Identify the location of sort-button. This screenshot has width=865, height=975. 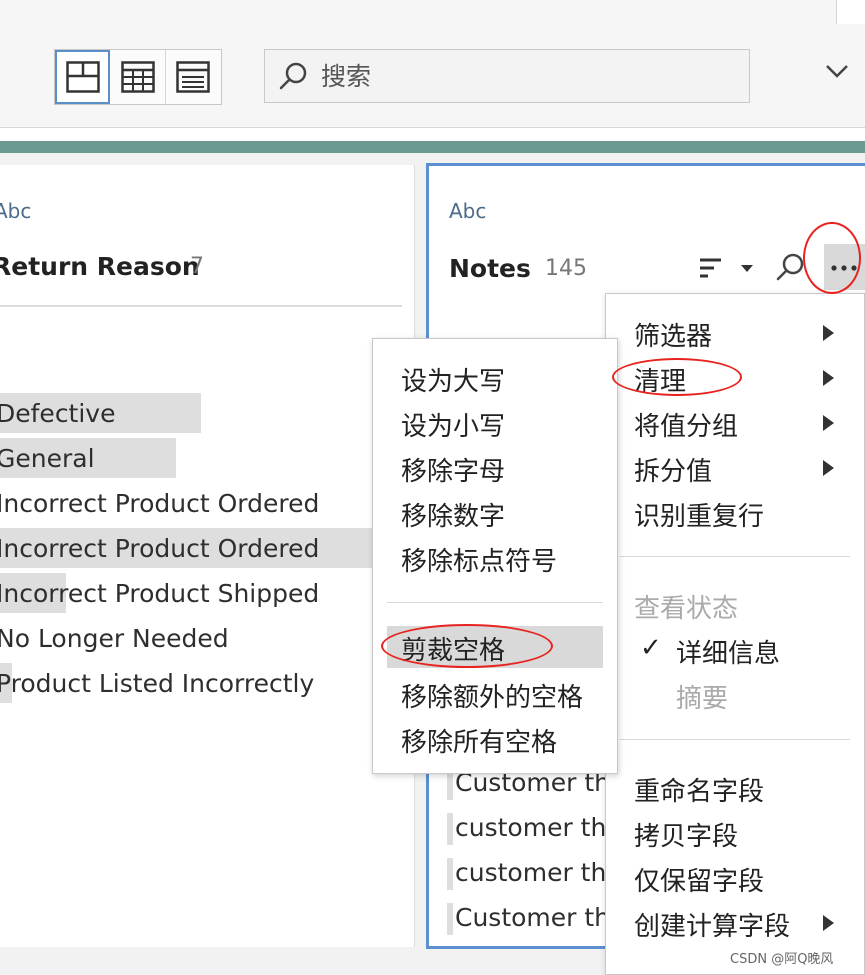
(729, 271).